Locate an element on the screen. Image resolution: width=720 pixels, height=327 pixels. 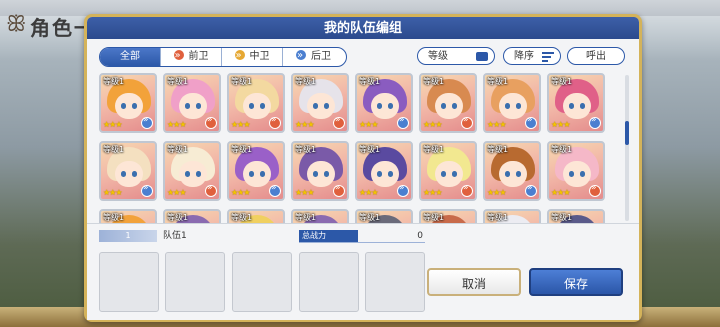
cancel-button: 取消 is located at coordinates (474, 282).